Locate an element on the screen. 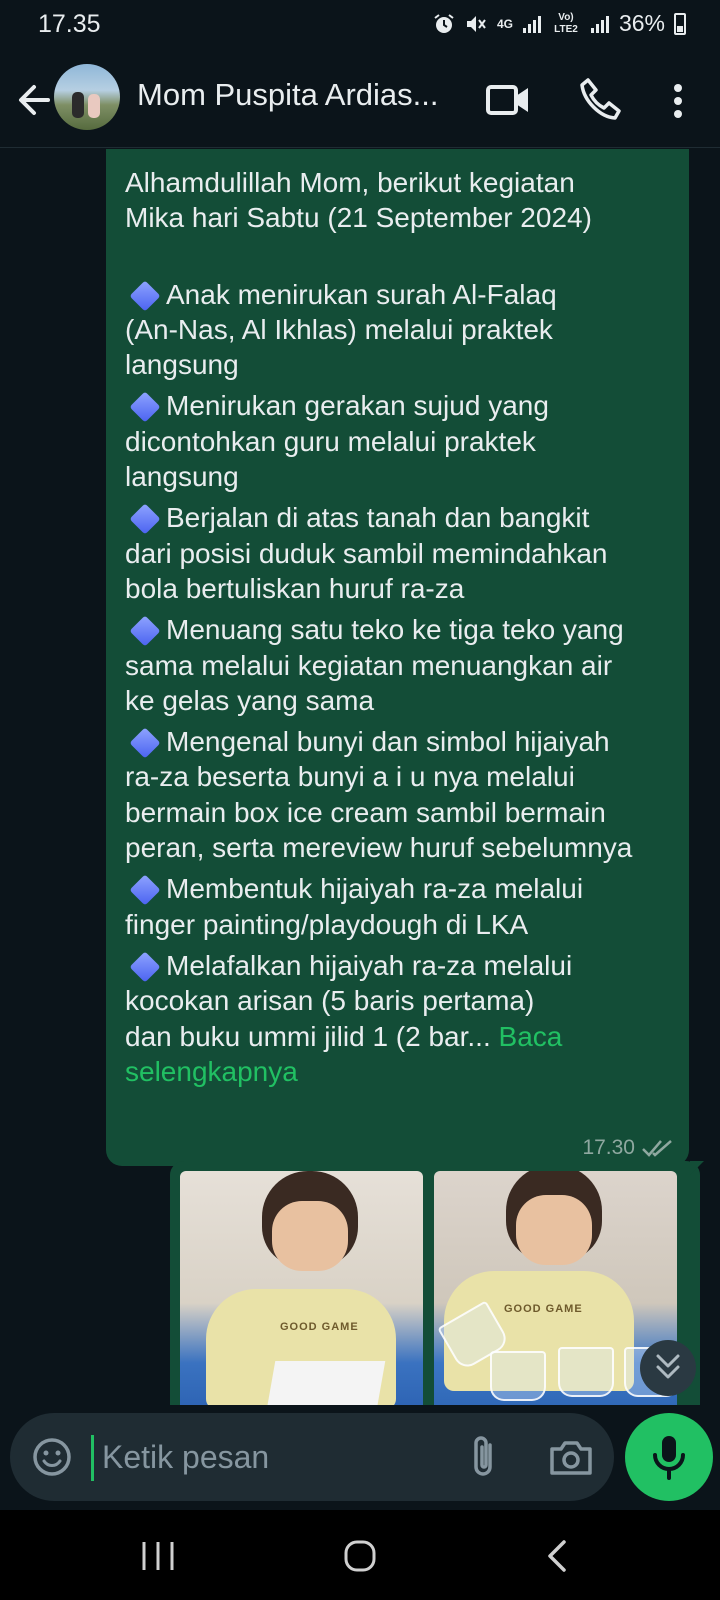 The width and height of the screenshot is (720, 1600). recent-apps-icon is located at coordinates (158, 1556).